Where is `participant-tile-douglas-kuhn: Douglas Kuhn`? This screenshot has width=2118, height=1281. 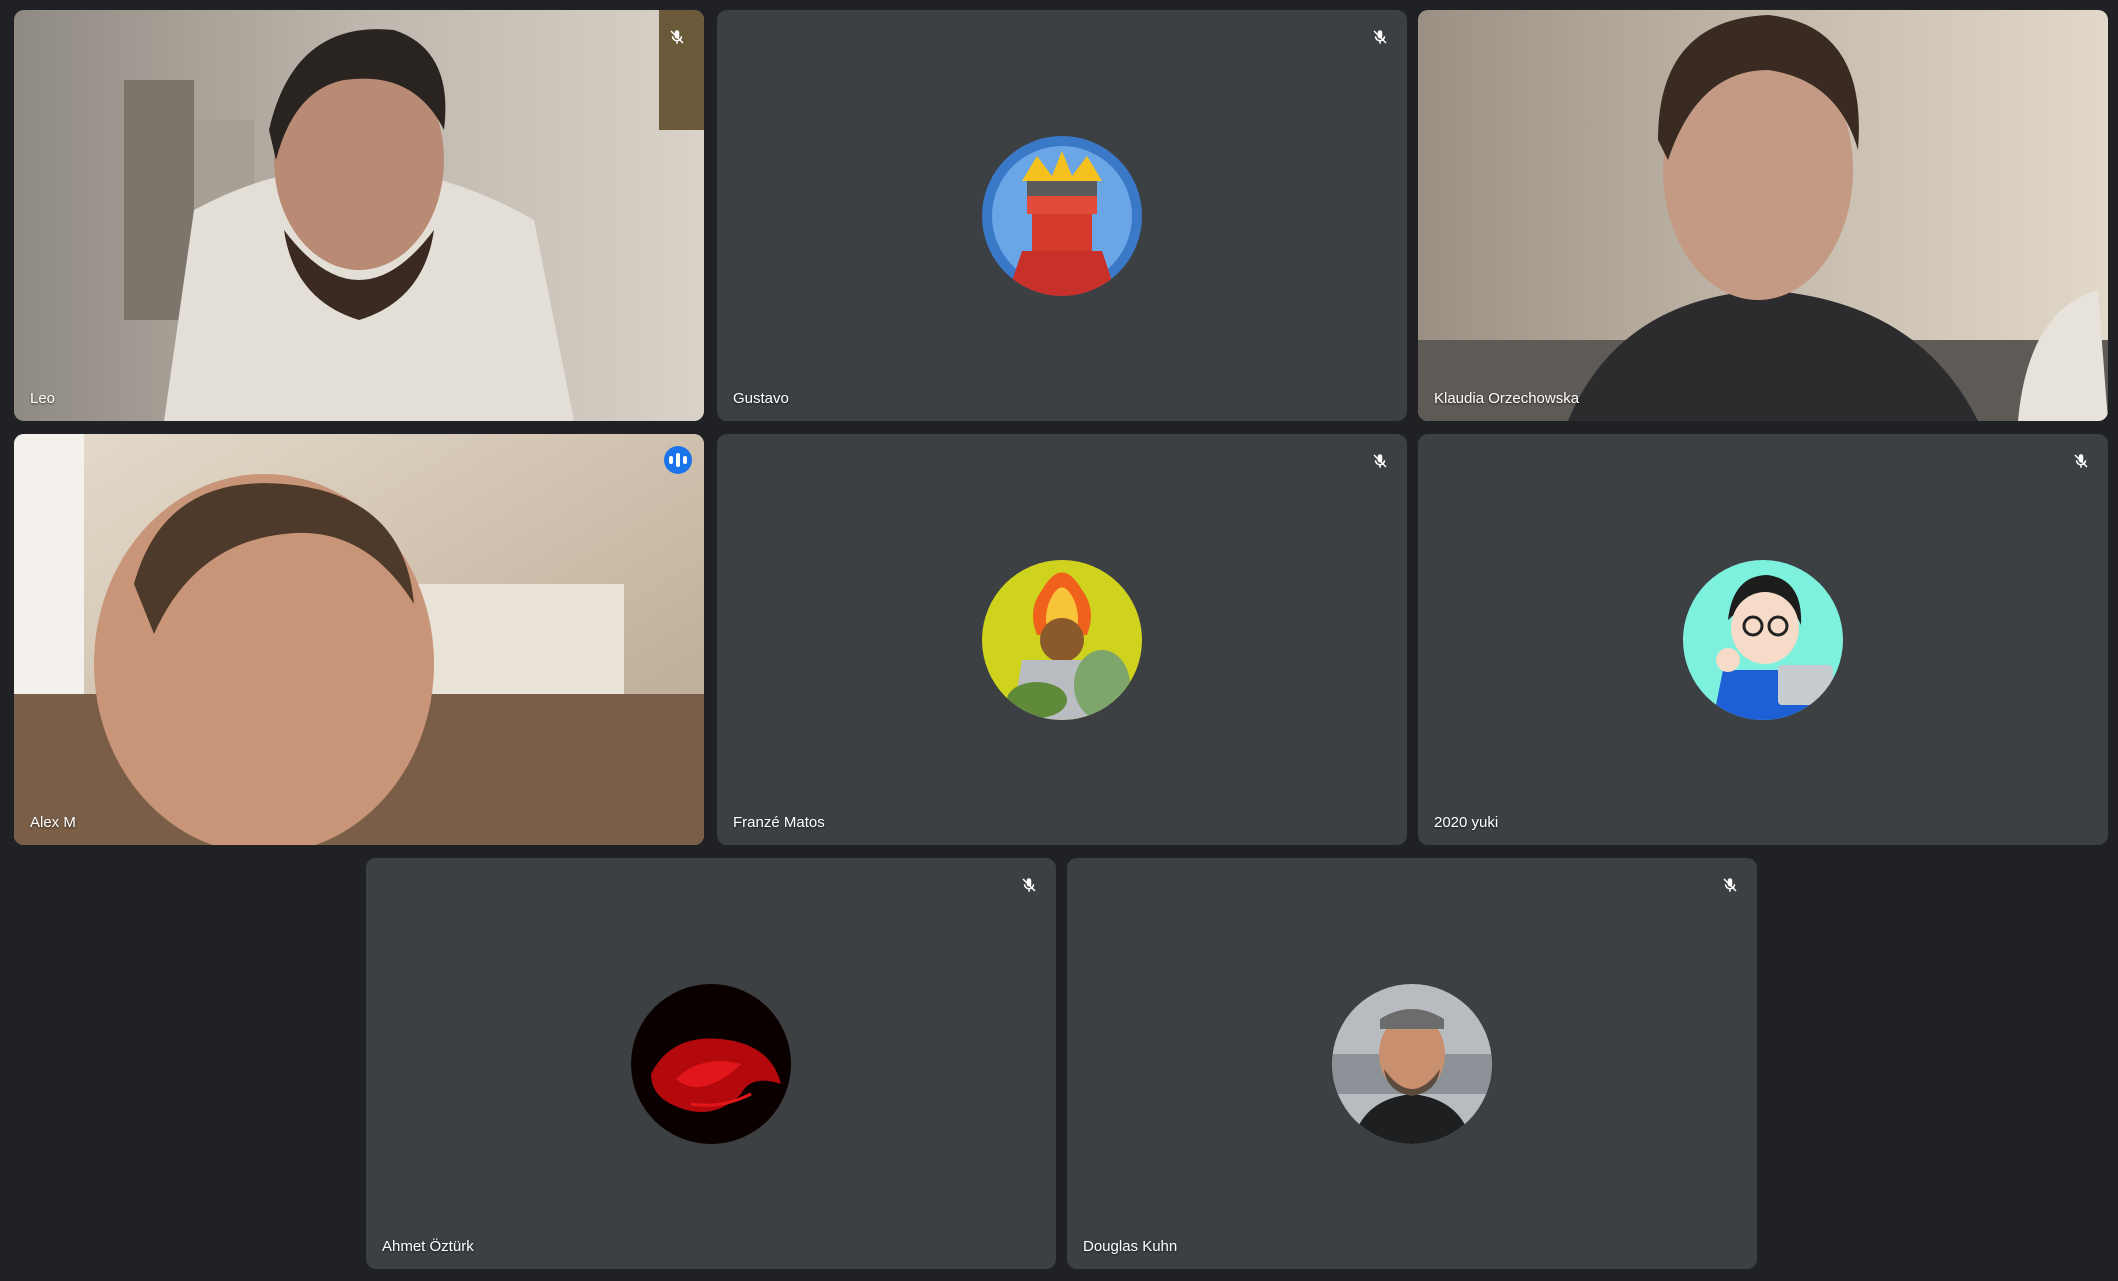 participant-tile-douglas-kuhn: Douglas Kuhn is located at coordinates (1412, 1063).